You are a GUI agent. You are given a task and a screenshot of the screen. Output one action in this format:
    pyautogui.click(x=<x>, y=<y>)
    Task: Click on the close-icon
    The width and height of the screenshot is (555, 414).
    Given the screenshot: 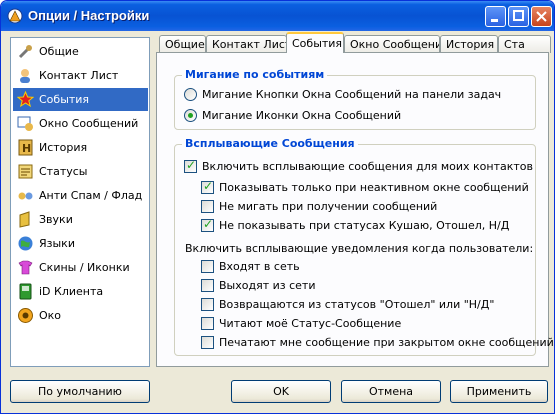 What is the action you would take?
    pyautogui.click(x=541, y=16)
    